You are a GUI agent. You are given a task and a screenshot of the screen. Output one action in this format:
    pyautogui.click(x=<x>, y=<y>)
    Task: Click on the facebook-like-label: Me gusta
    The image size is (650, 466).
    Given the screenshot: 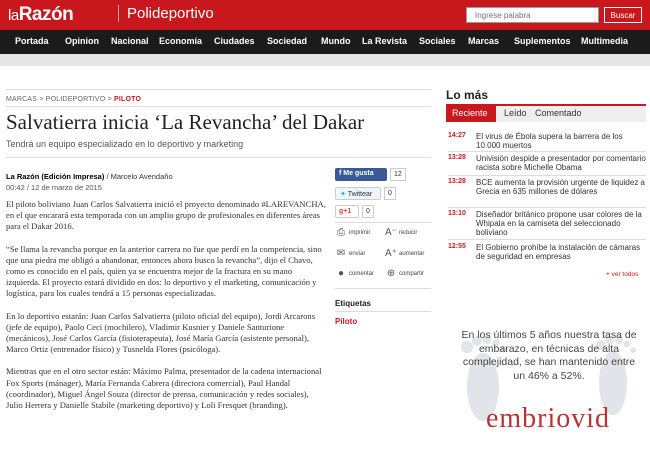 What is the action you would take?
    pyautogui.click(x=358, y=173)
    